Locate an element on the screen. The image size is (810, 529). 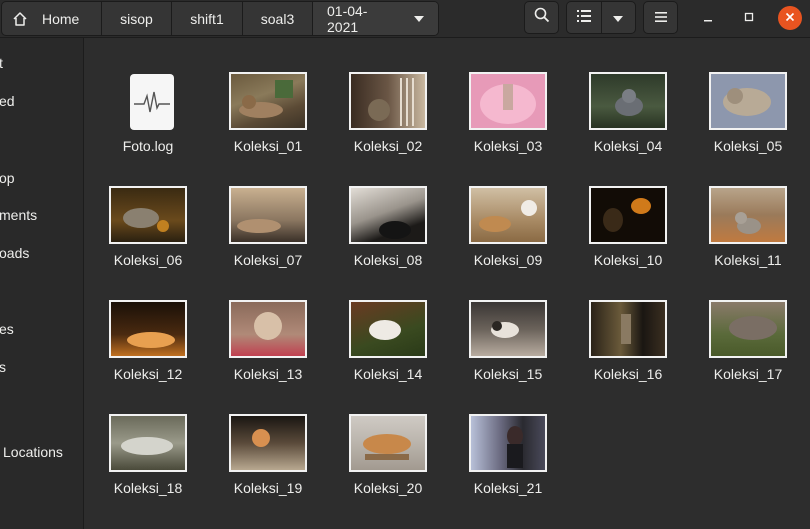
sidebar-item-downloads: oads is located at coordinates (14, 253).